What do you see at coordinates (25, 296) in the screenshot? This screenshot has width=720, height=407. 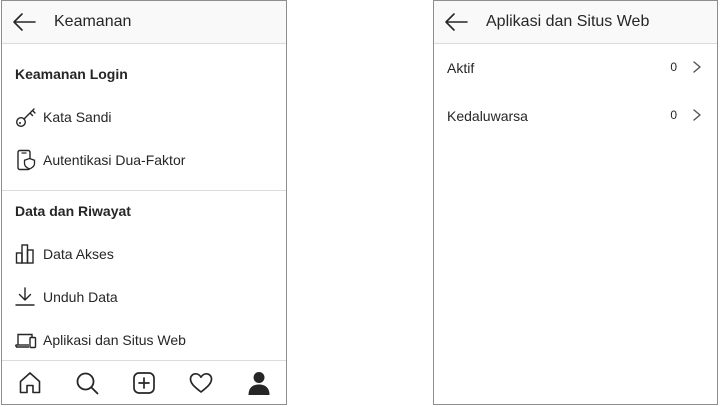 I see `download-icon` at bounding box center [25, 296].